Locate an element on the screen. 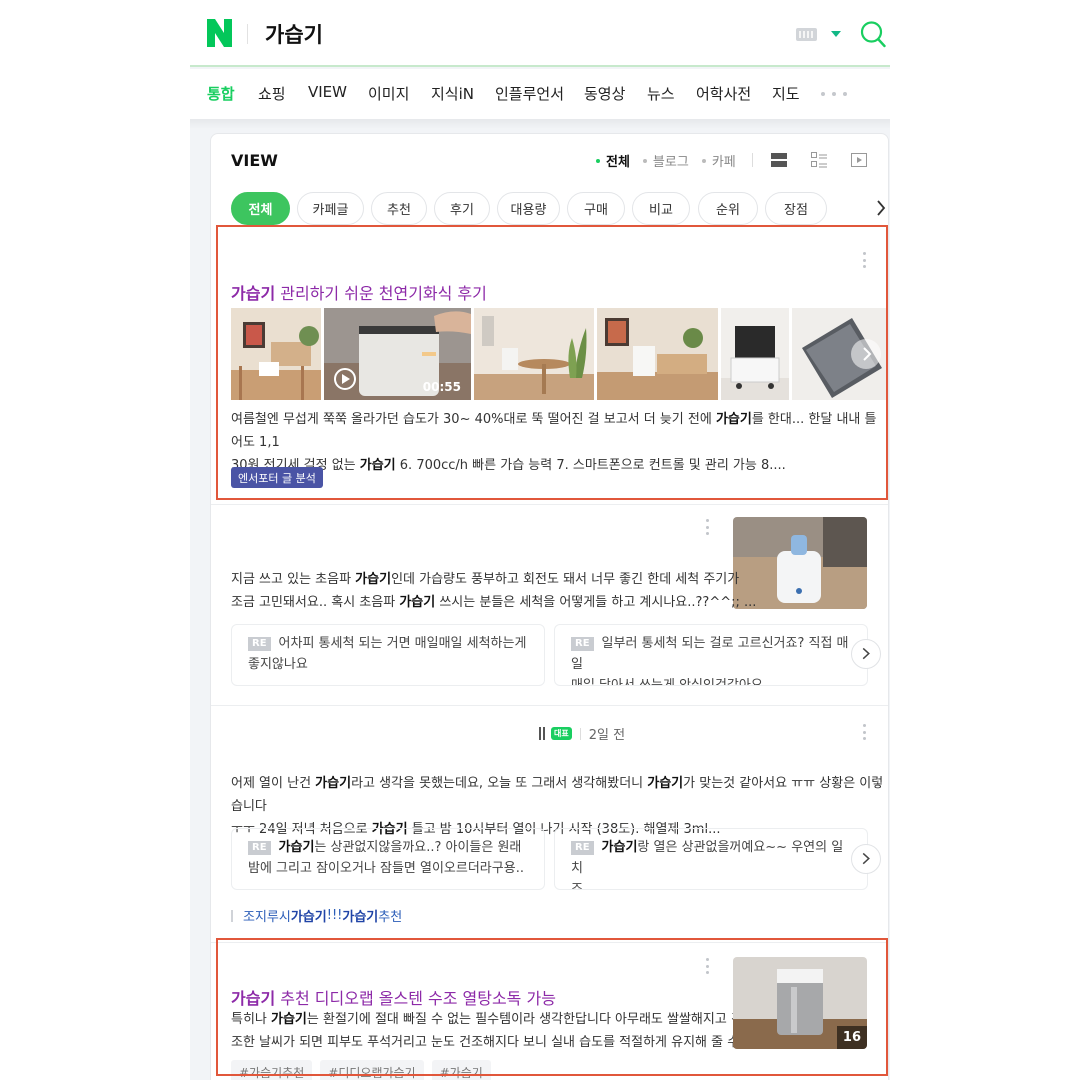 The height and width of the screenshot is (1080, 1080). video-duration: 00:55 is located at coordinates (441, 387).